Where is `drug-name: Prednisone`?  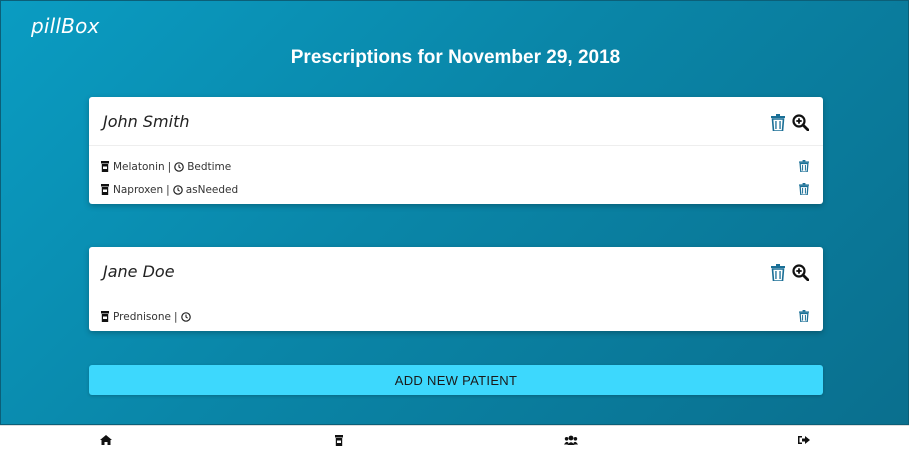 drug-name: Prednisone is located at coordinates (142, 316).